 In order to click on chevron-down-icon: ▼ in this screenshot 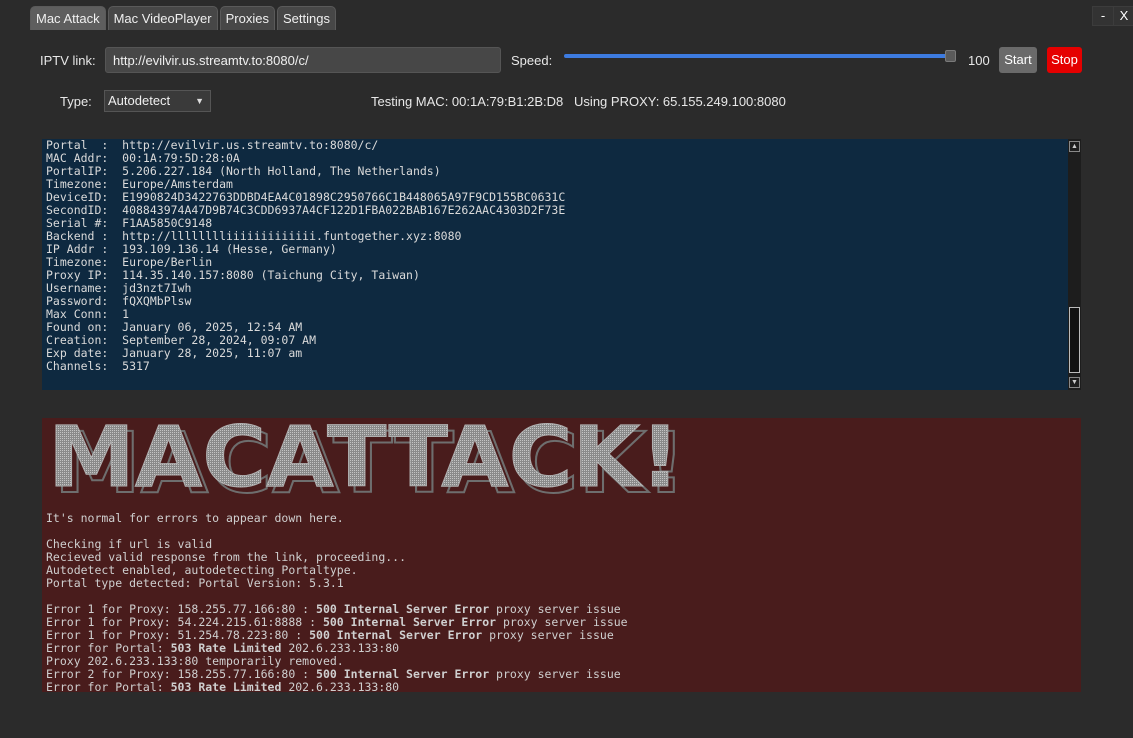, I will do `click(199, 101)`.